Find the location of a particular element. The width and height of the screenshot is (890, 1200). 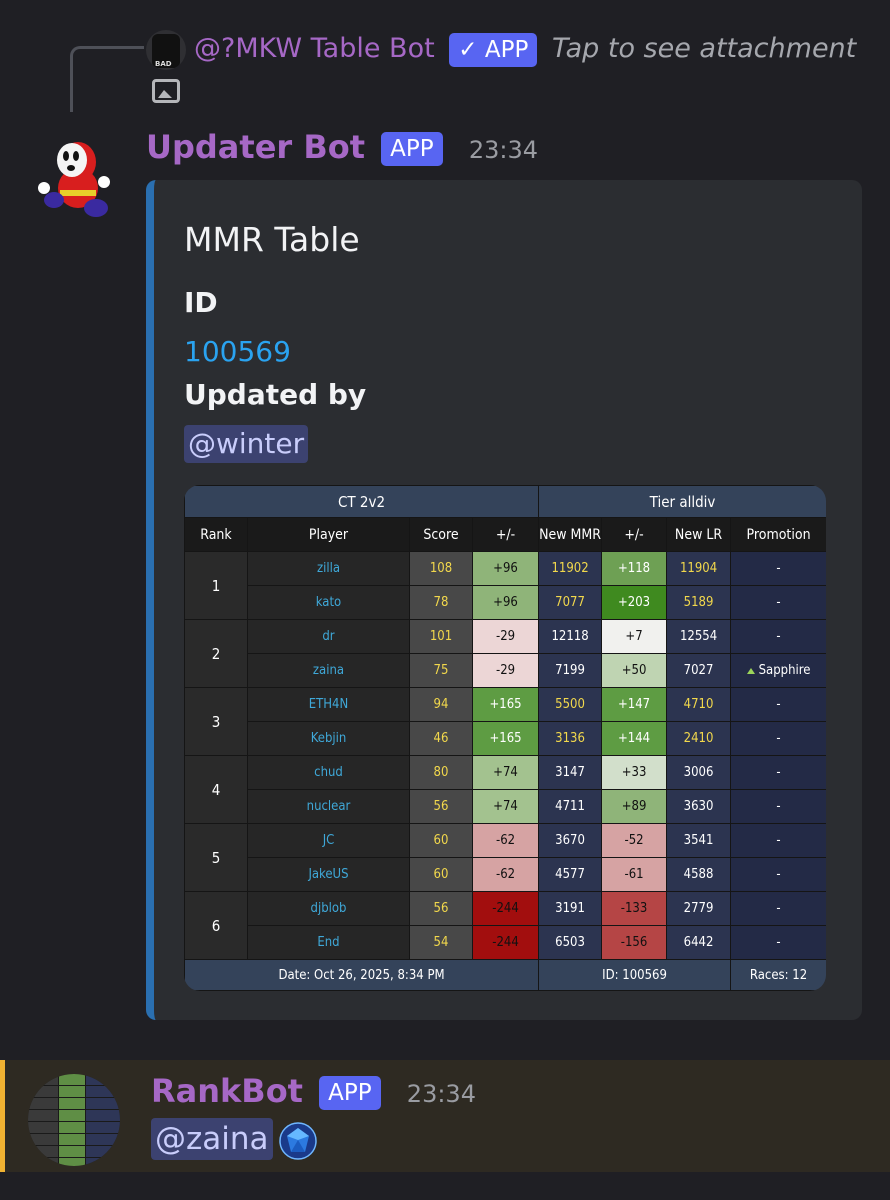

new-mmr-cell: 3136 is located at coordinates (570, 738).